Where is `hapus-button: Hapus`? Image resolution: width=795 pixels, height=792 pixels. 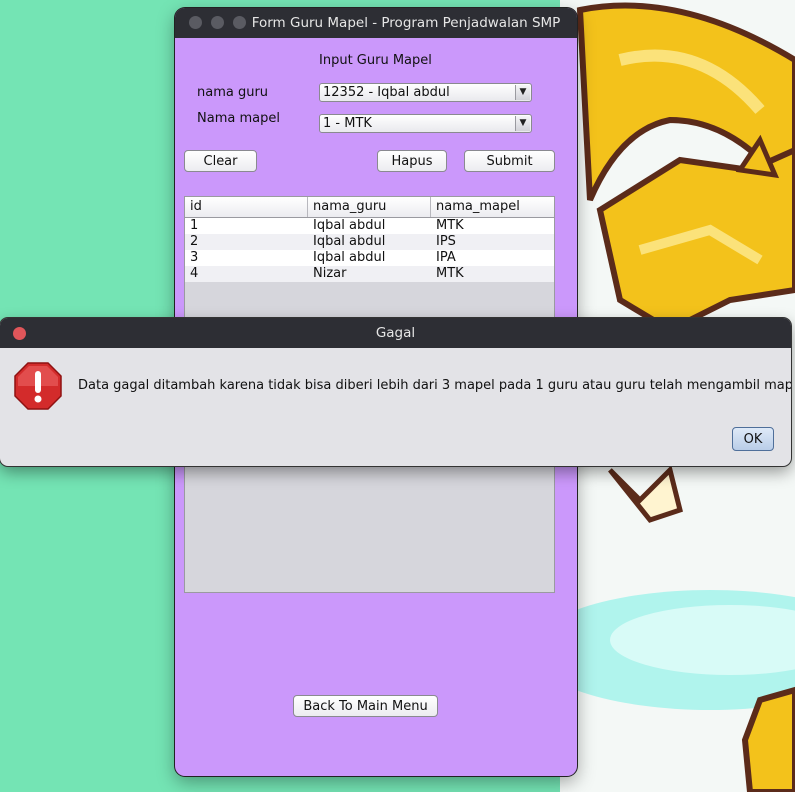
hapus-button: Hapus is located at coordinates (412, 161).